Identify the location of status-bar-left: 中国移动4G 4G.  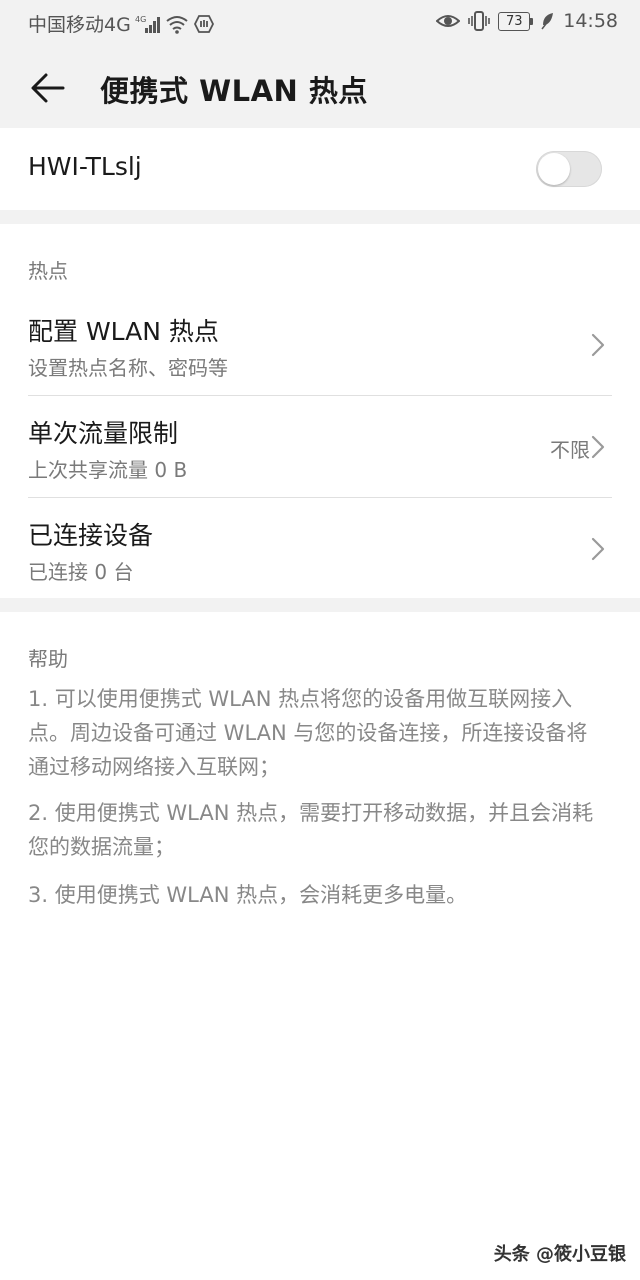
(121, 23).